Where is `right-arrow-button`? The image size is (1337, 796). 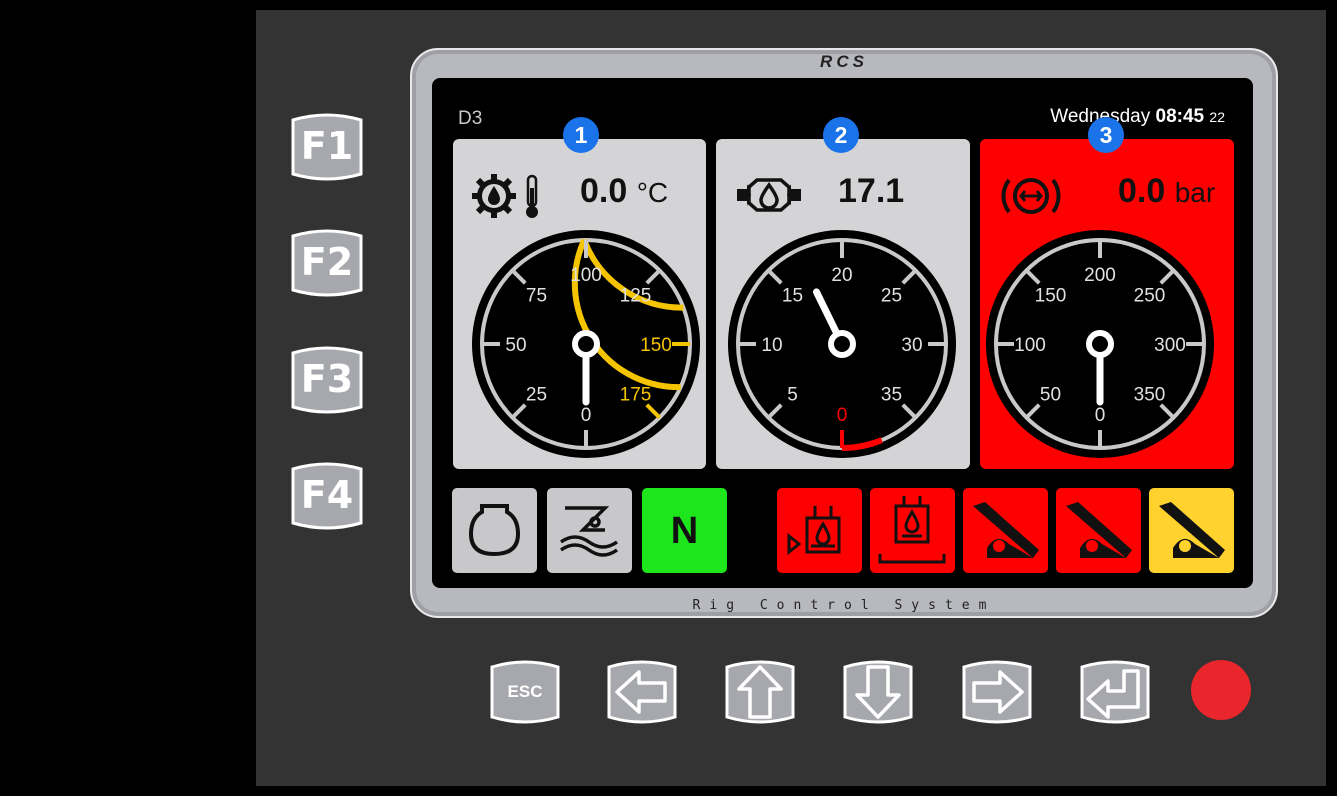
right-arrow-button is located at coordinates (997, 692).